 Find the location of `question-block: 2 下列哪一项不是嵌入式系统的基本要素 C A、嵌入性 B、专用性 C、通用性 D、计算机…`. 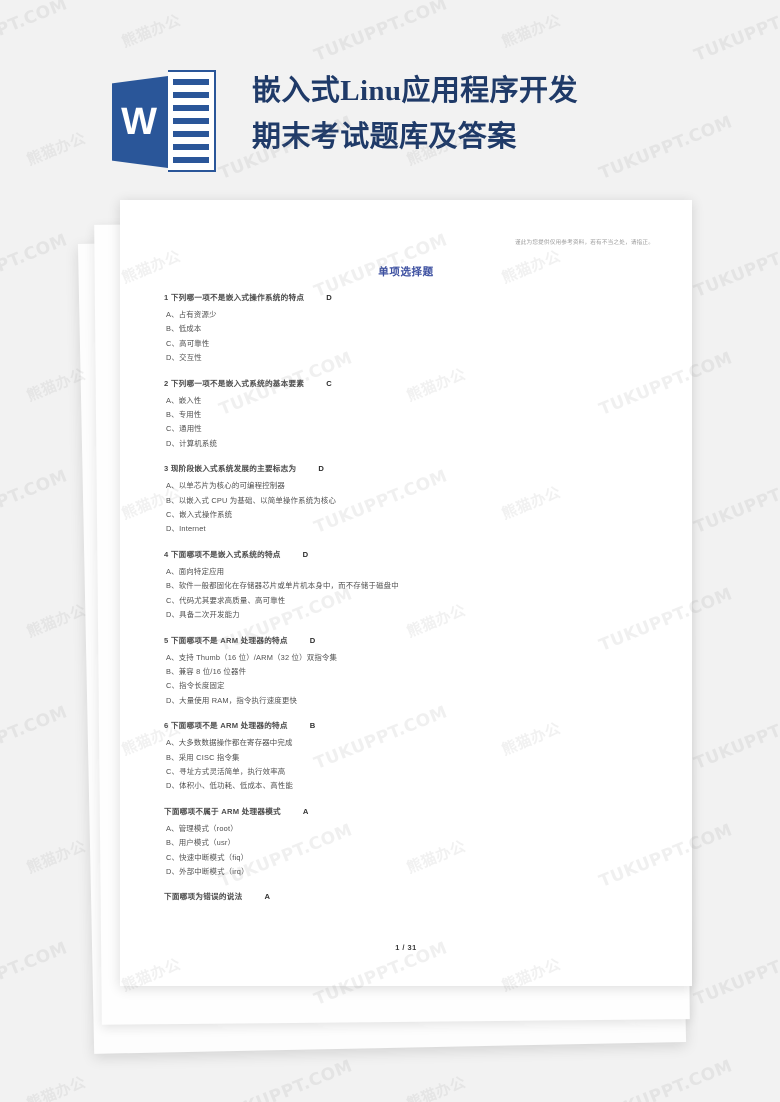

question-block: 2 下列哪一项不是嵌入式系统的基本要素 C A、嵌入性 B、专用性 C、通用性 D、计算机… is located at coordinates (406, 413).